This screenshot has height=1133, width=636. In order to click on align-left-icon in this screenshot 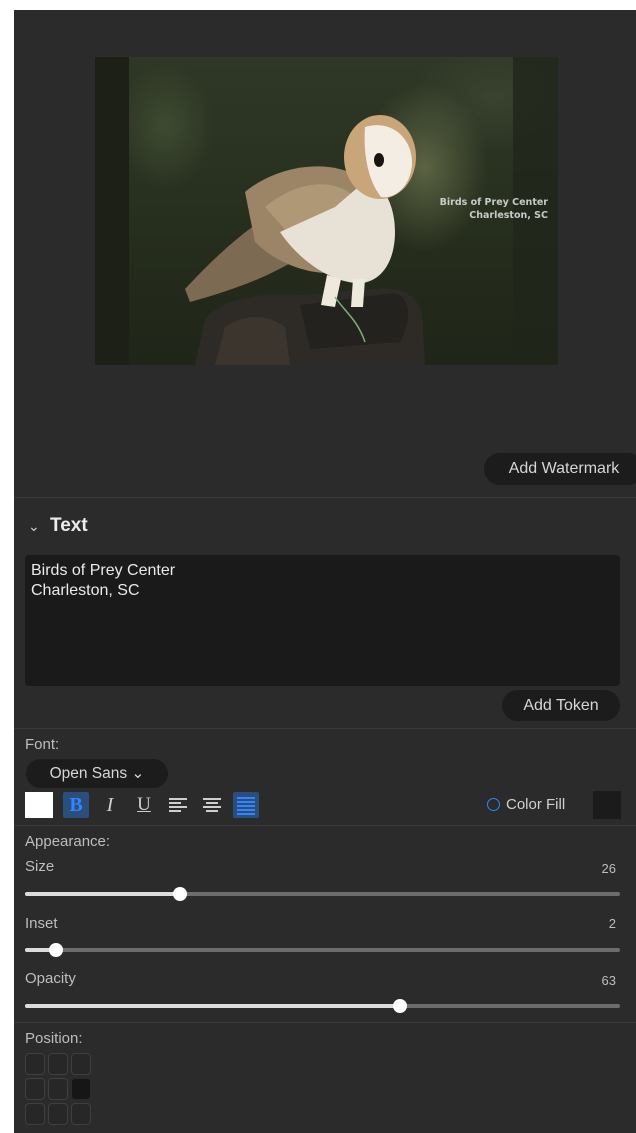, I will do `click(178, 805)`.